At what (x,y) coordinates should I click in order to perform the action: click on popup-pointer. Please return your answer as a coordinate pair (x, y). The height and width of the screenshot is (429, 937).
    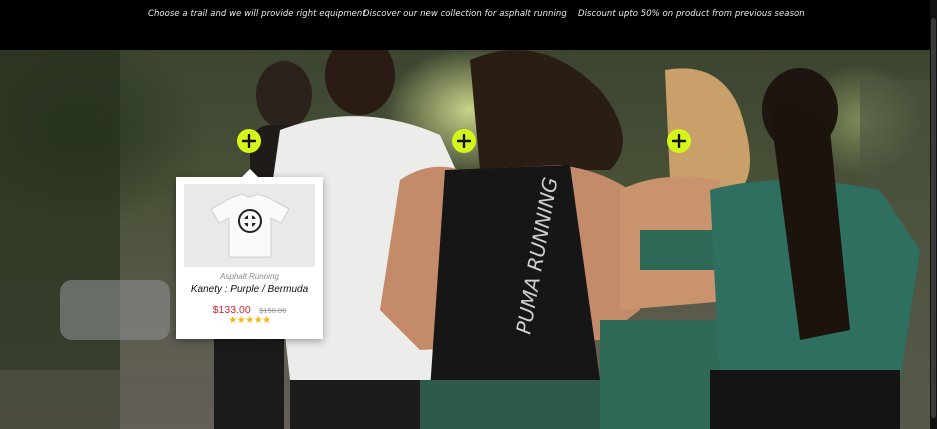
    Looking at the image, I should click on (250, 173).